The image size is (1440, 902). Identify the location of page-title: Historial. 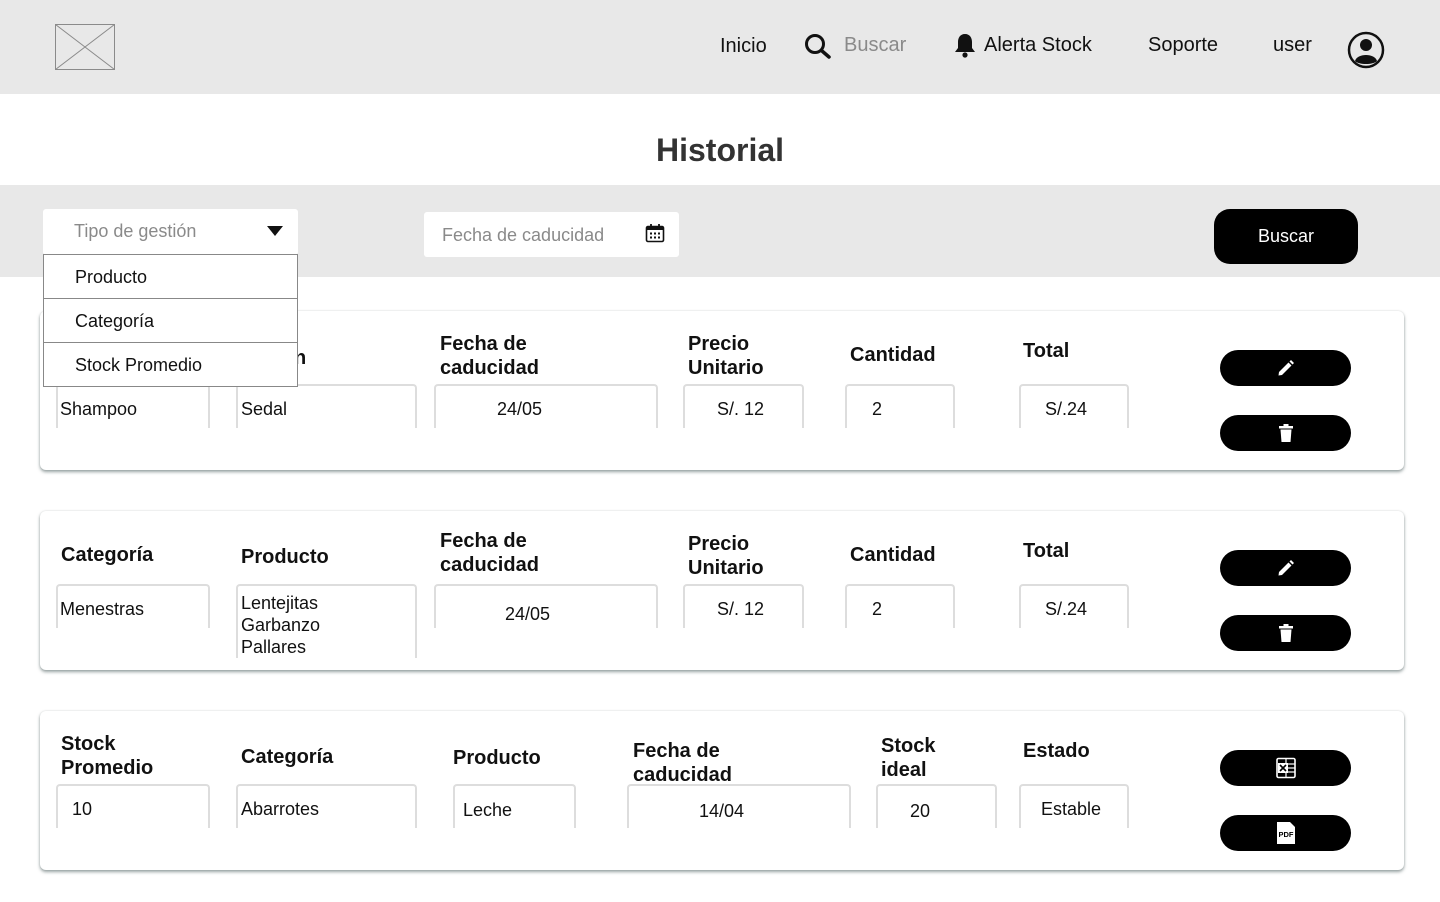
(720, 150).